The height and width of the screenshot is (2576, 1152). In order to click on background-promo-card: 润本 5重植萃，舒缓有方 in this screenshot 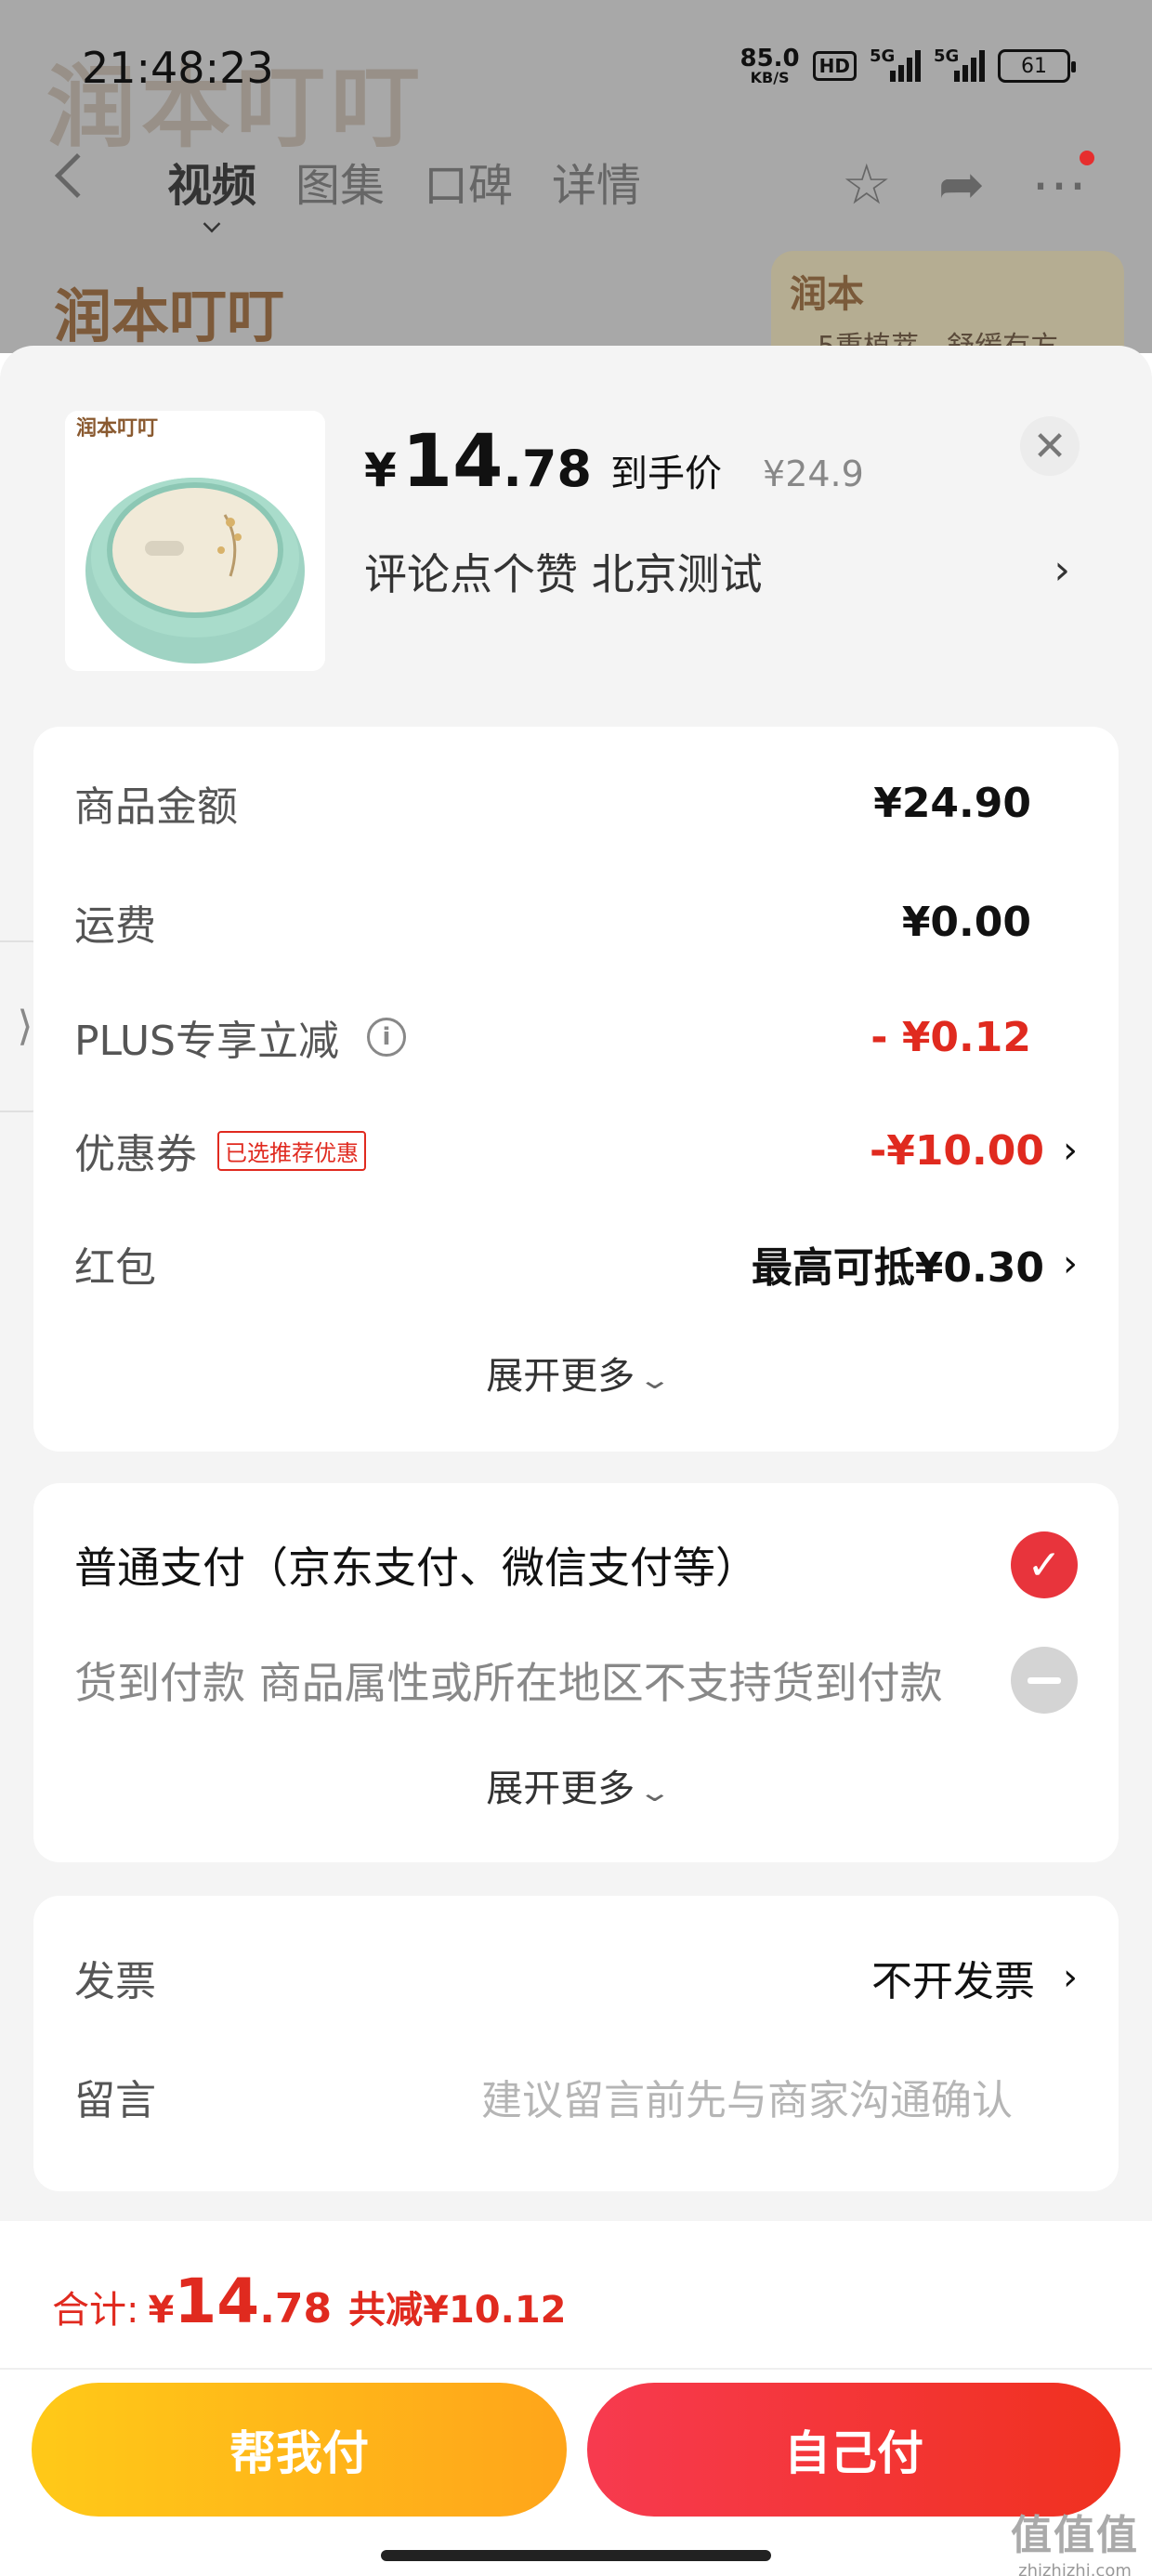, I will do `click(947, 302)`.